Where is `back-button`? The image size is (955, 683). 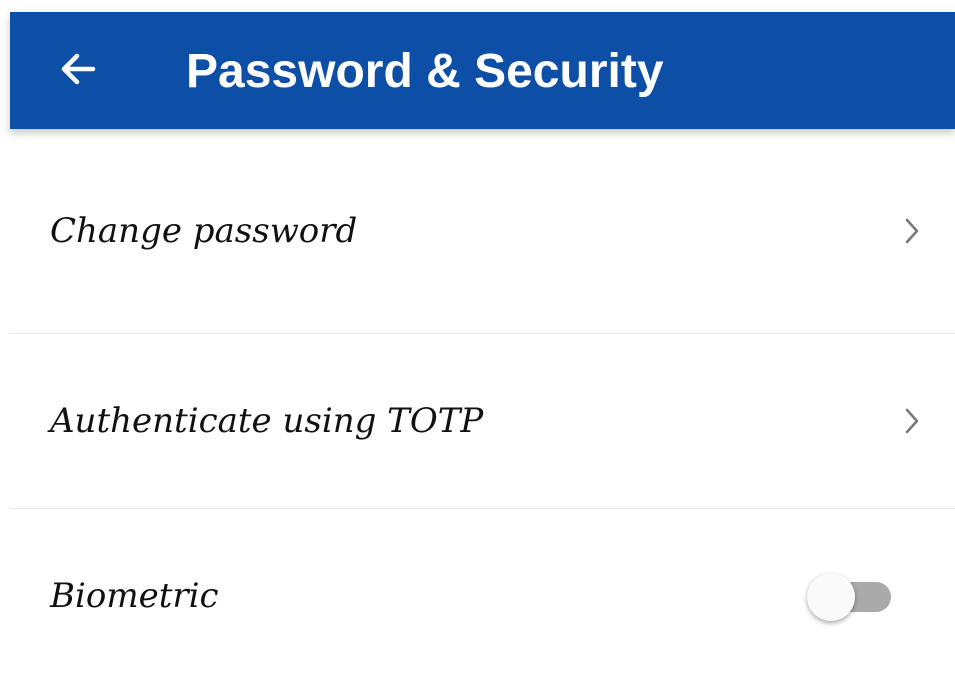 back-button is located at coordinates (79, 69).